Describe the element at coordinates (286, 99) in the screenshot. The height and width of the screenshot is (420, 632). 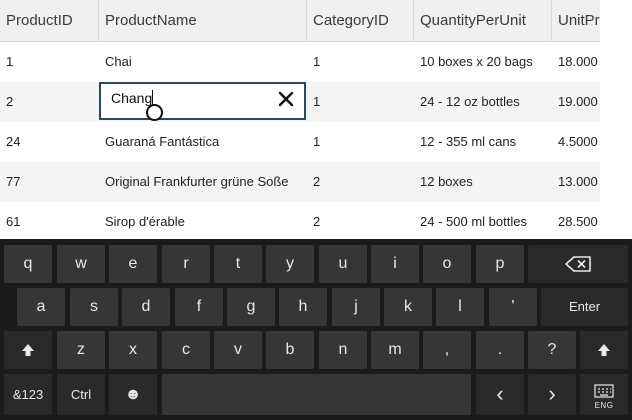
I see `close-icon` at that location.